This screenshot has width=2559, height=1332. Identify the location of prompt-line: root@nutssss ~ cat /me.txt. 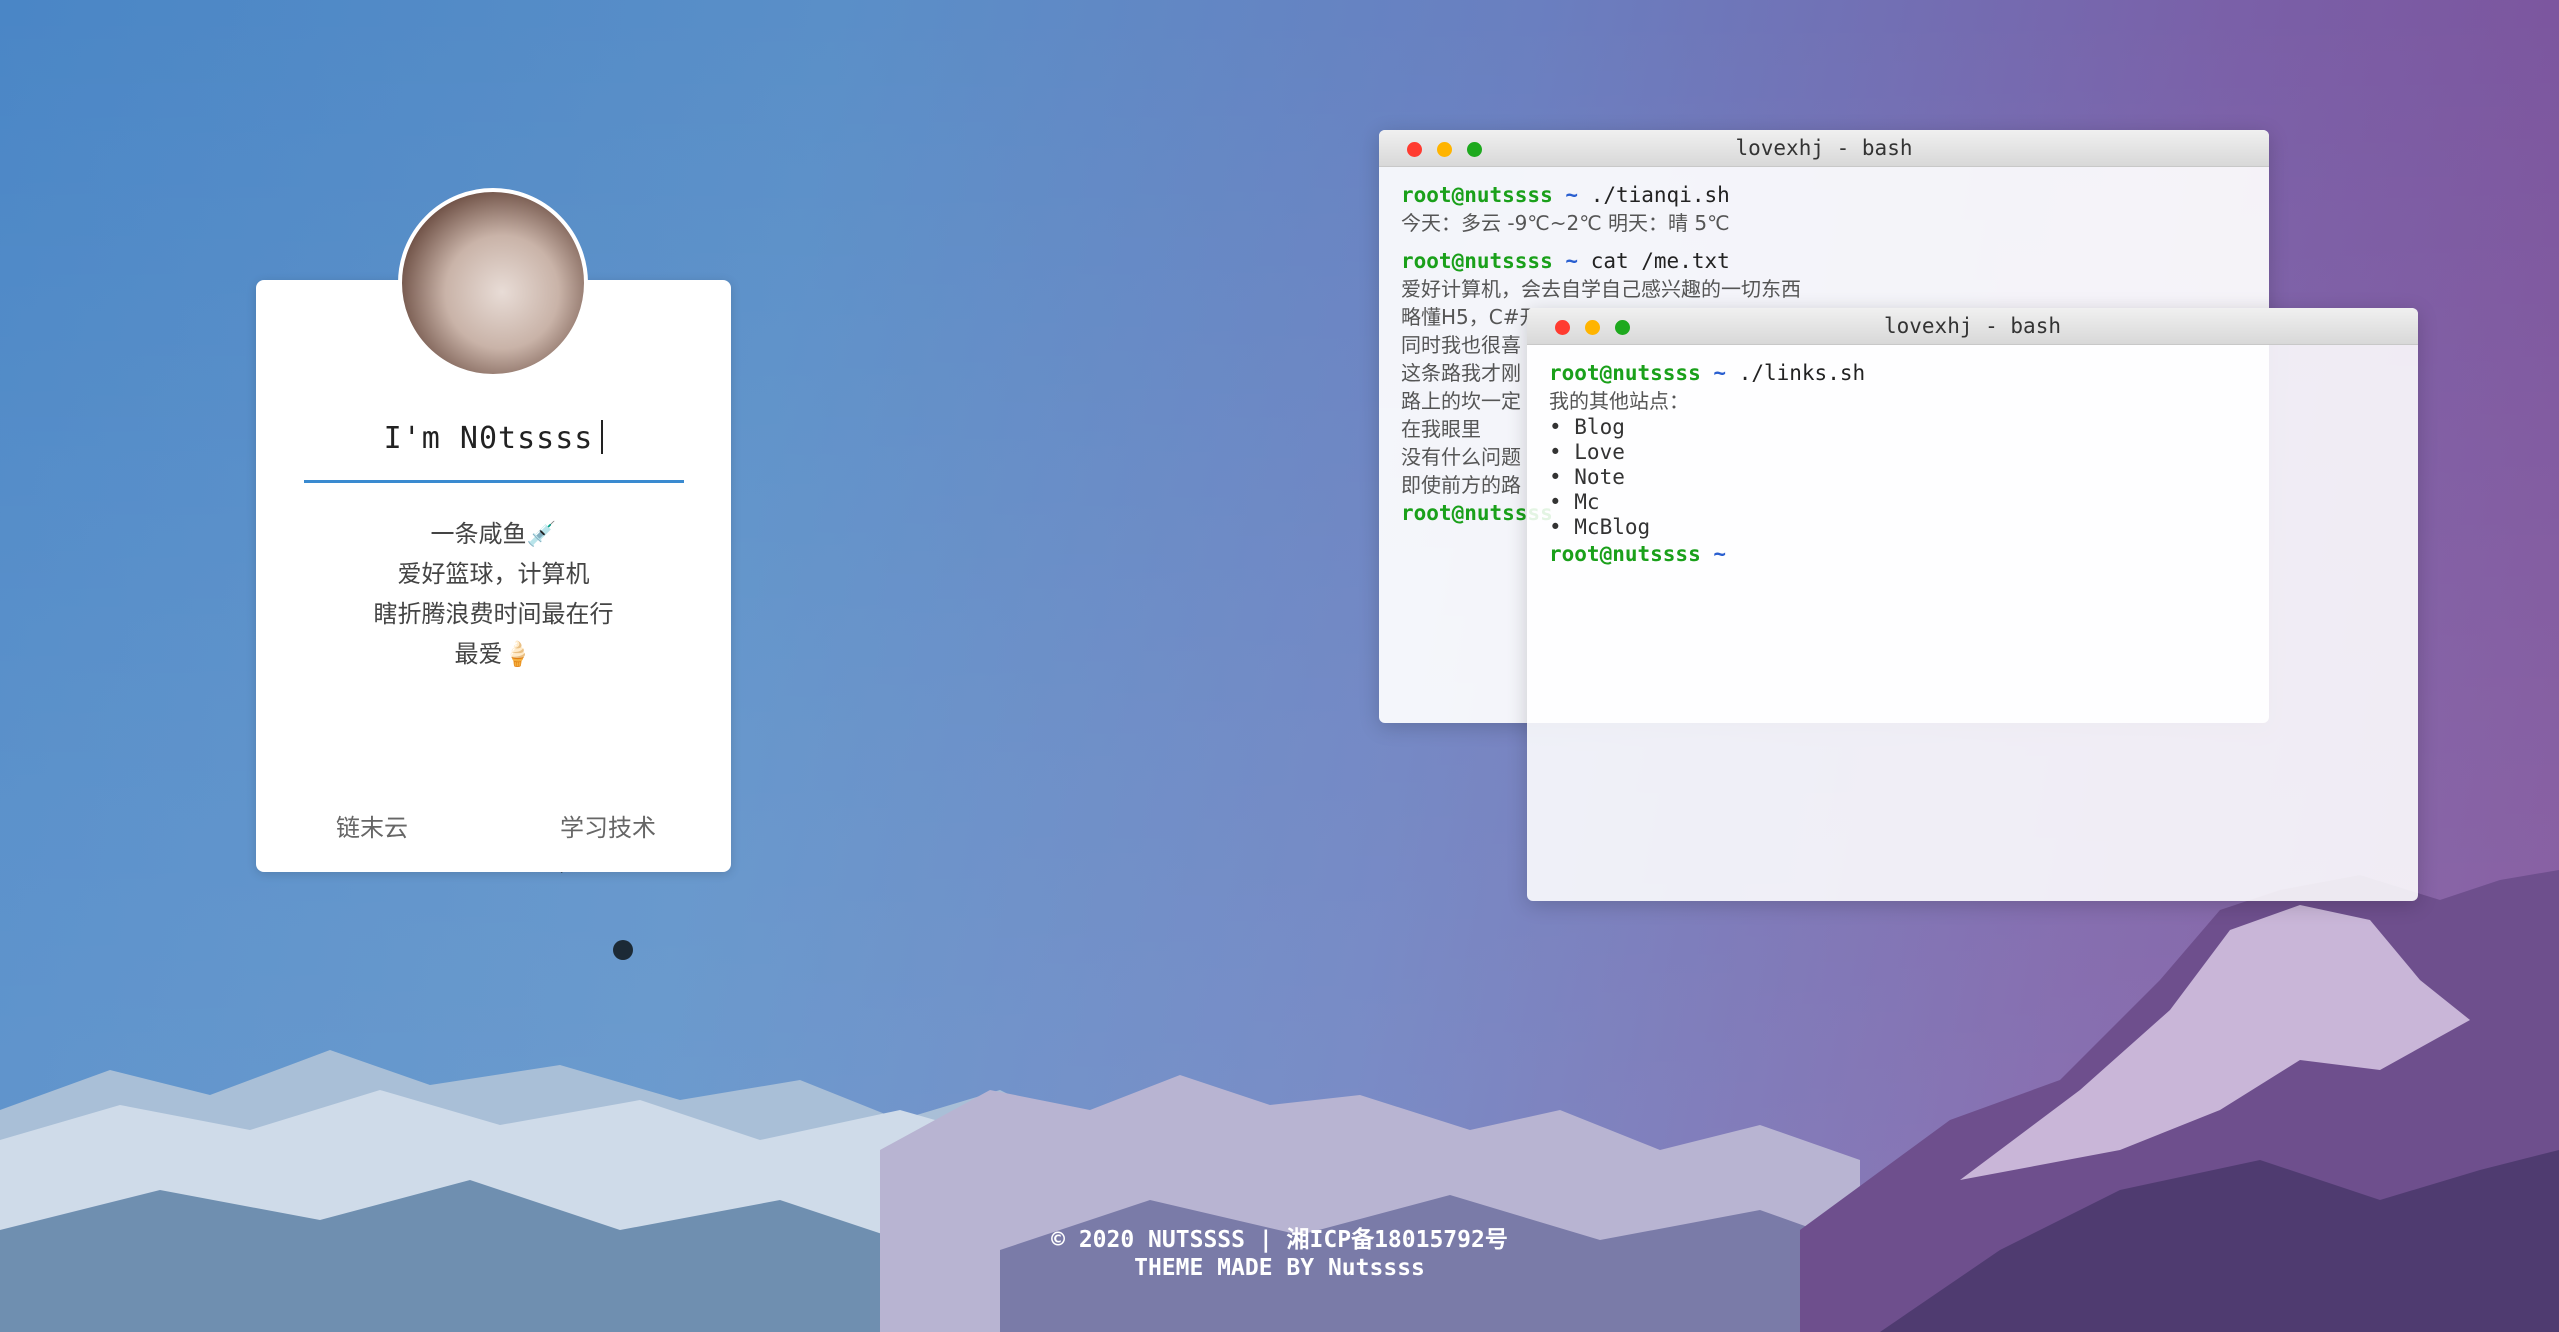
(1824, 261).